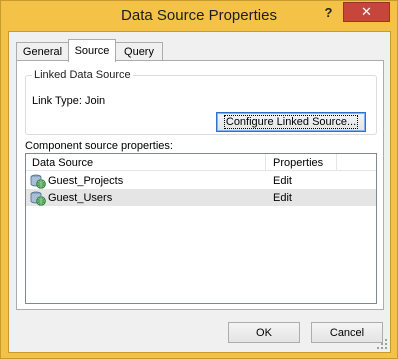 Image resolution: width=398 pixels, height=359 pixels. What do you see at coordinates (69, 101) in the screenshot?
I see `link-type-text: Link Type: Join` at bounding box center [69, 101].